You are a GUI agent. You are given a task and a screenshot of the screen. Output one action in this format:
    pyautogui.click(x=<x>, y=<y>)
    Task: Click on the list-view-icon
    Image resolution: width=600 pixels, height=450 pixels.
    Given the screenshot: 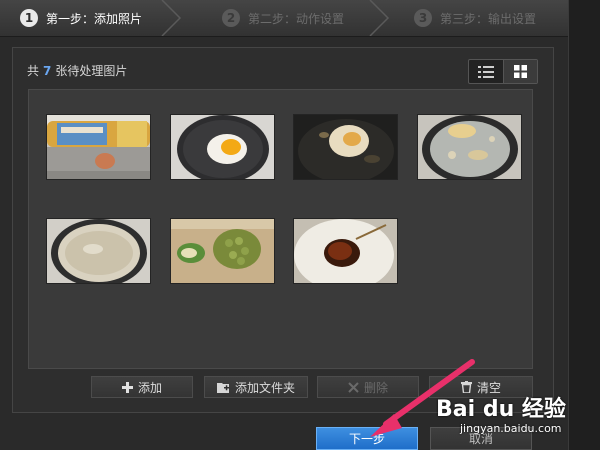 What is the action you would take?
    pyautogui.click(x=485, y=71)
    